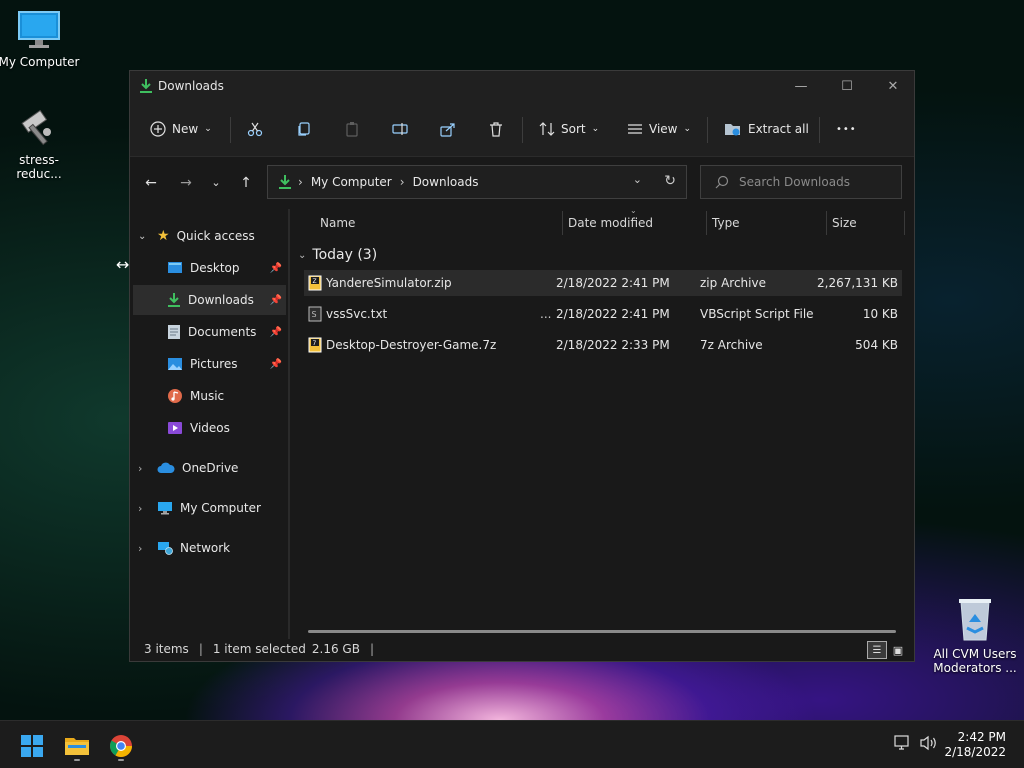  What do you see at coordinates (40, 39) in the screenshot?
I see `desktop-icon-my-computer: My Computer` at bounding box center [40, 39].